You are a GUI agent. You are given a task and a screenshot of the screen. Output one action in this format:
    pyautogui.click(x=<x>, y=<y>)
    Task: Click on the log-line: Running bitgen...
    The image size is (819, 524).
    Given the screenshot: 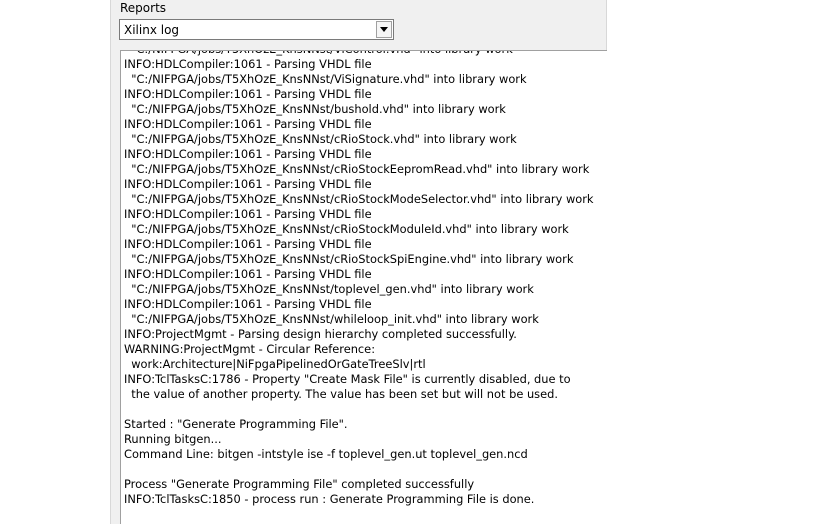 What is the action you would take?
    pyautogui.click(x=173, y=439)
    